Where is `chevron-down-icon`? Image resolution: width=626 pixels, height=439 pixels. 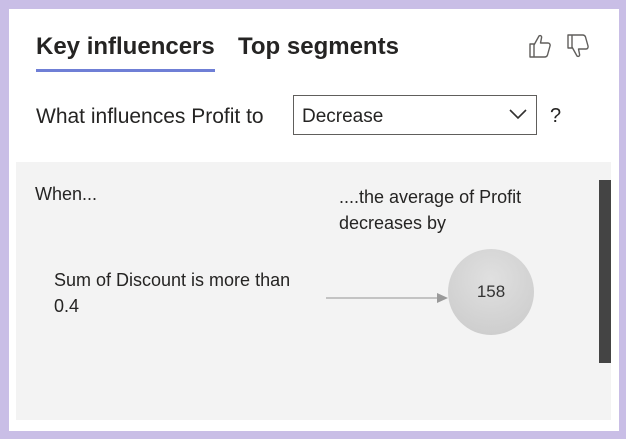
chevron-down-icon is located at coordinates (518, 116).